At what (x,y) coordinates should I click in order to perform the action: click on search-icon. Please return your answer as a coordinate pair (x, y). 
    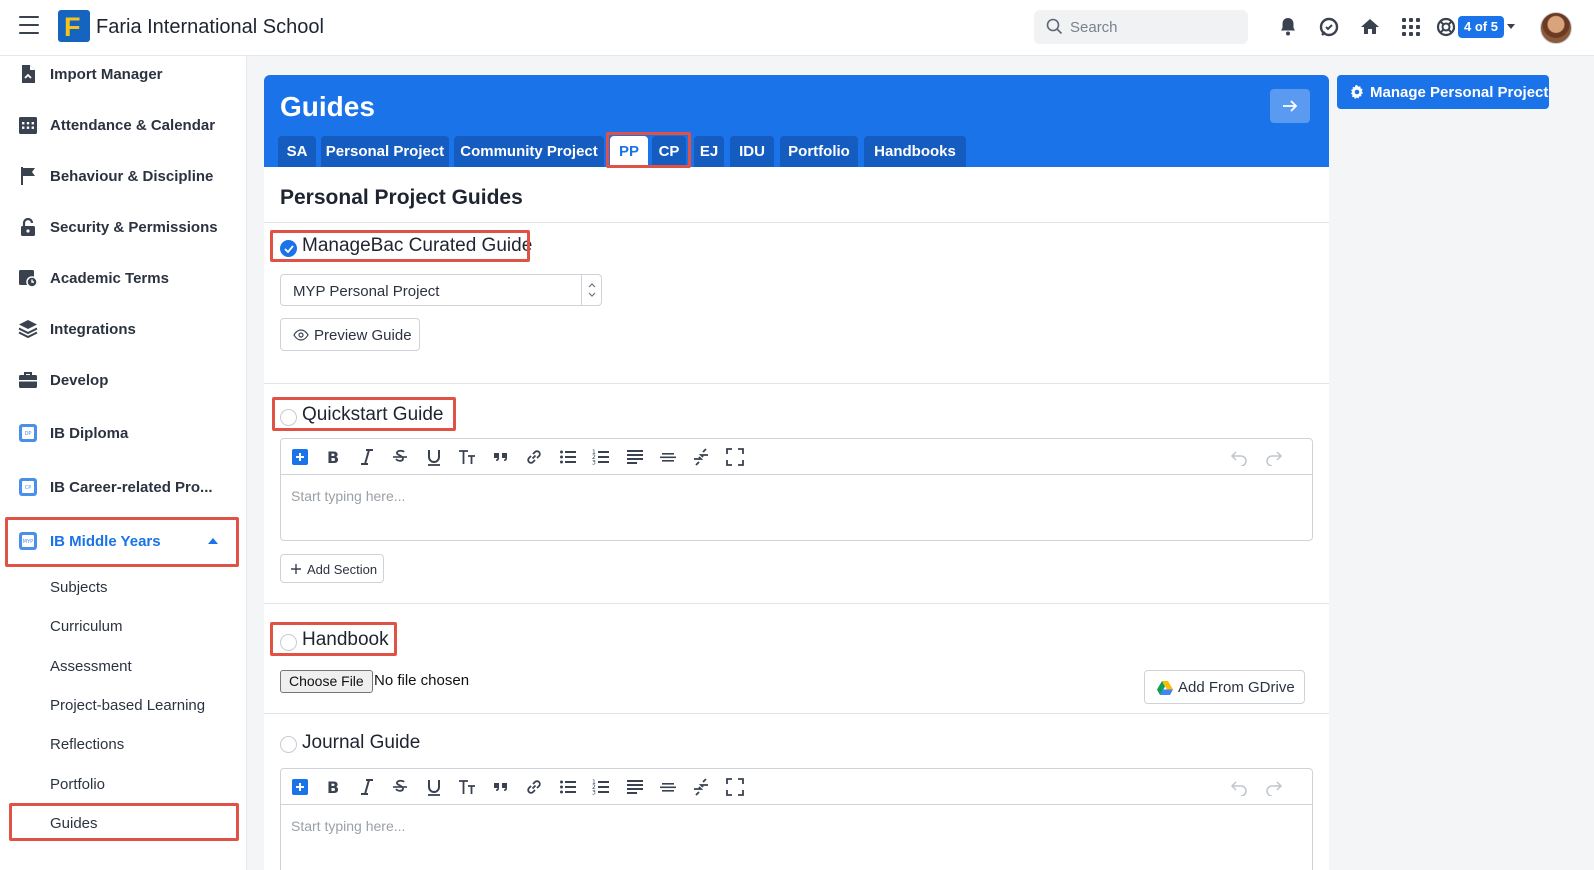
    Looking at the image, I should click on (1054, 26).